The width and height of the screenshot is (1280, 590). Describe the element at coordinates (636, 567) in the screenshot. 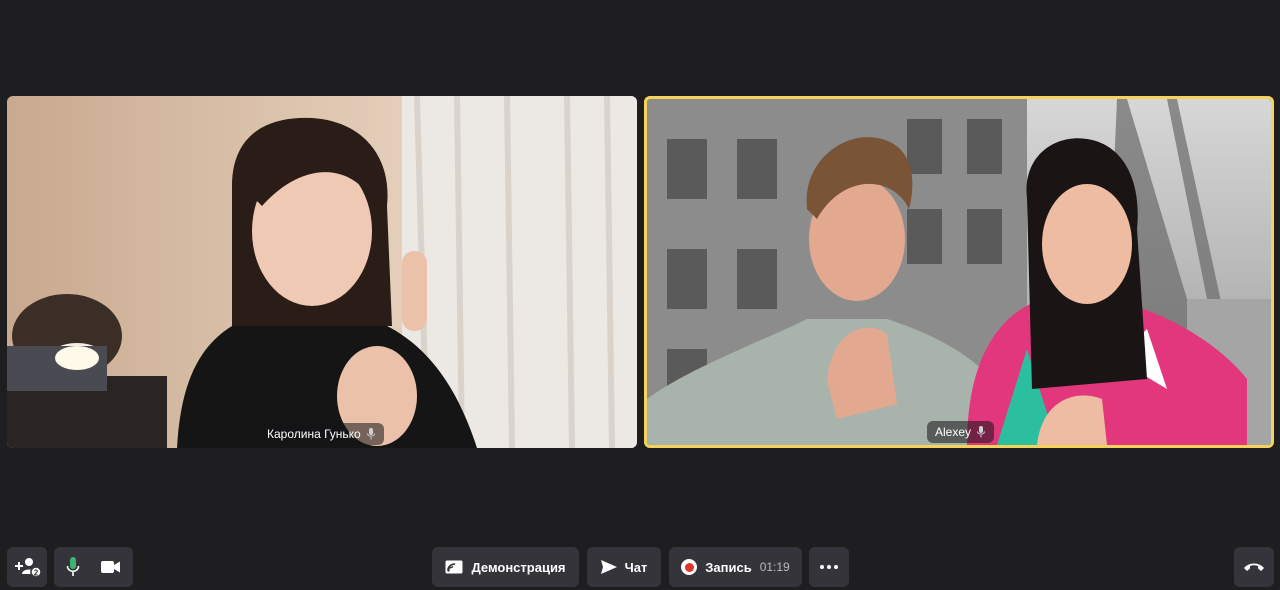

I see `chat-label: Чат` at that location.